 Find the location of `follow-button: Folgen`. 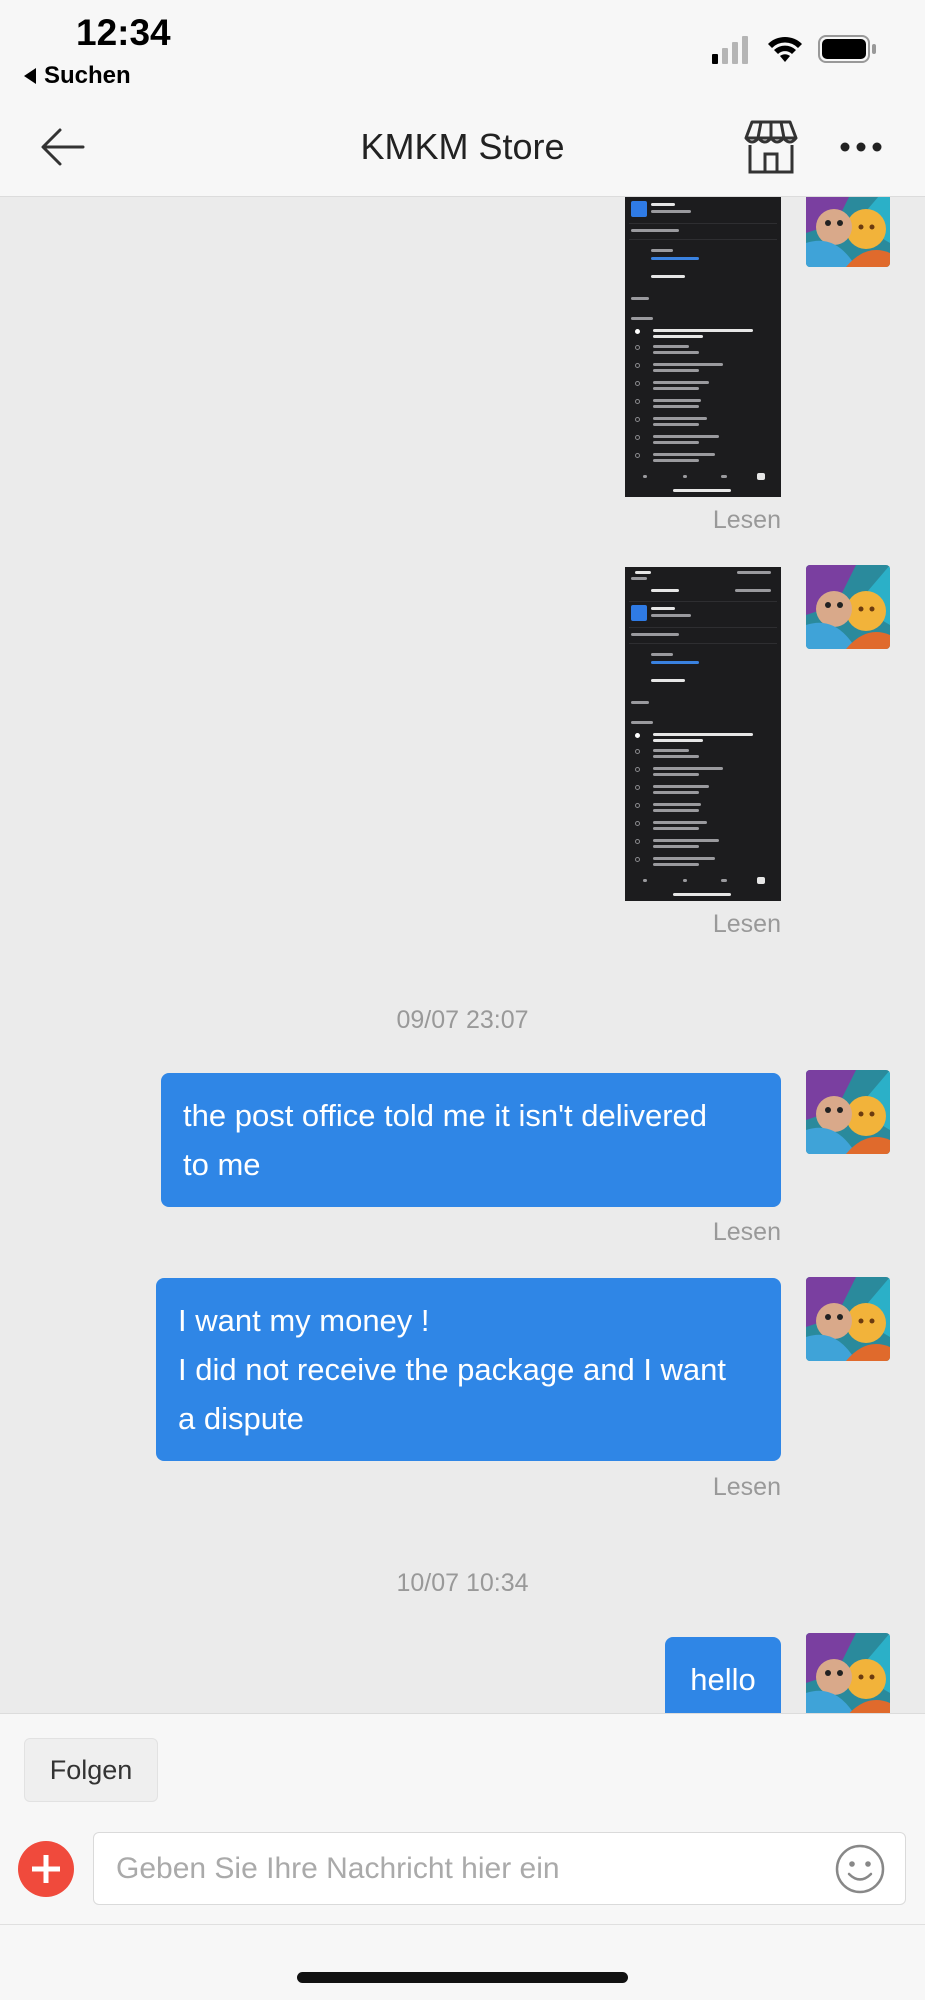

follow-button: Folgen is located at coordinates (91, 1770).